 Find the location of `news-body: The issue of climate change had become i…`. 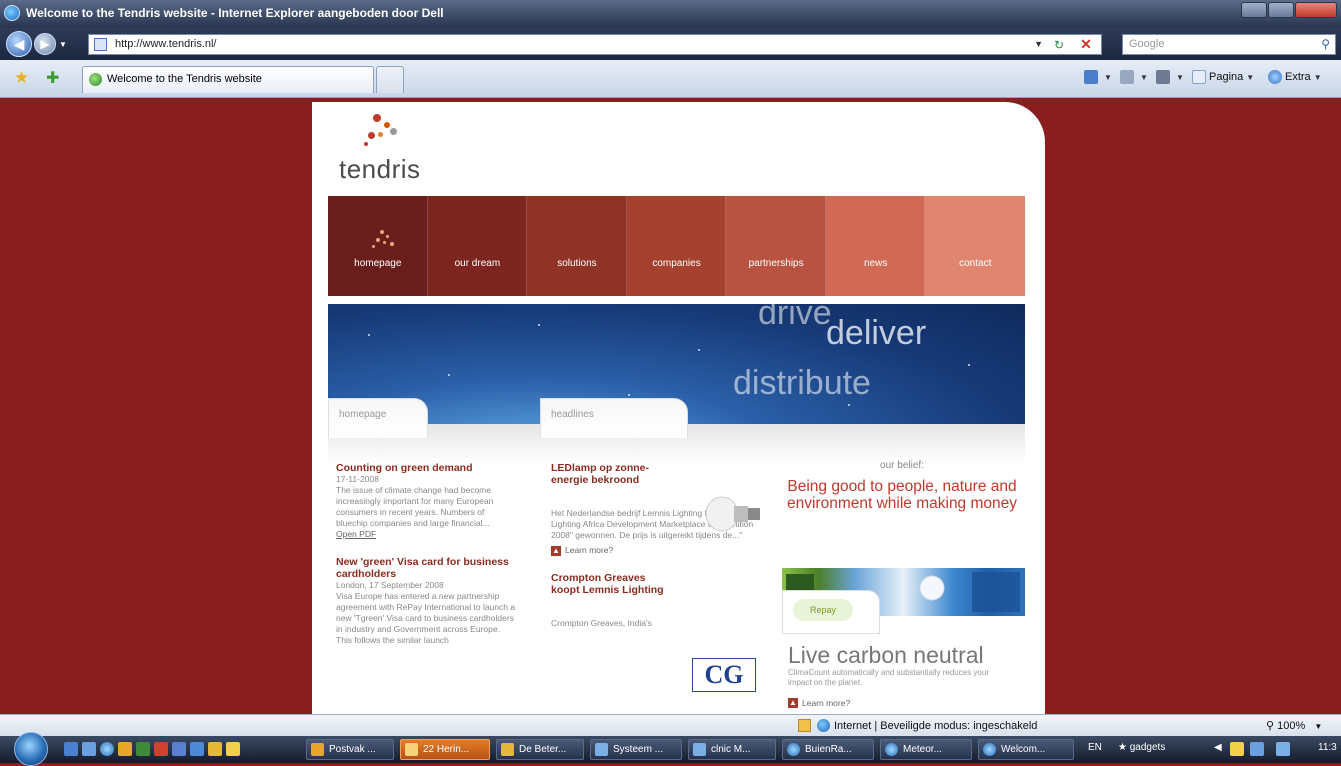

news-body: The issue of climate change had become i… is located at coordinates (415, 506).